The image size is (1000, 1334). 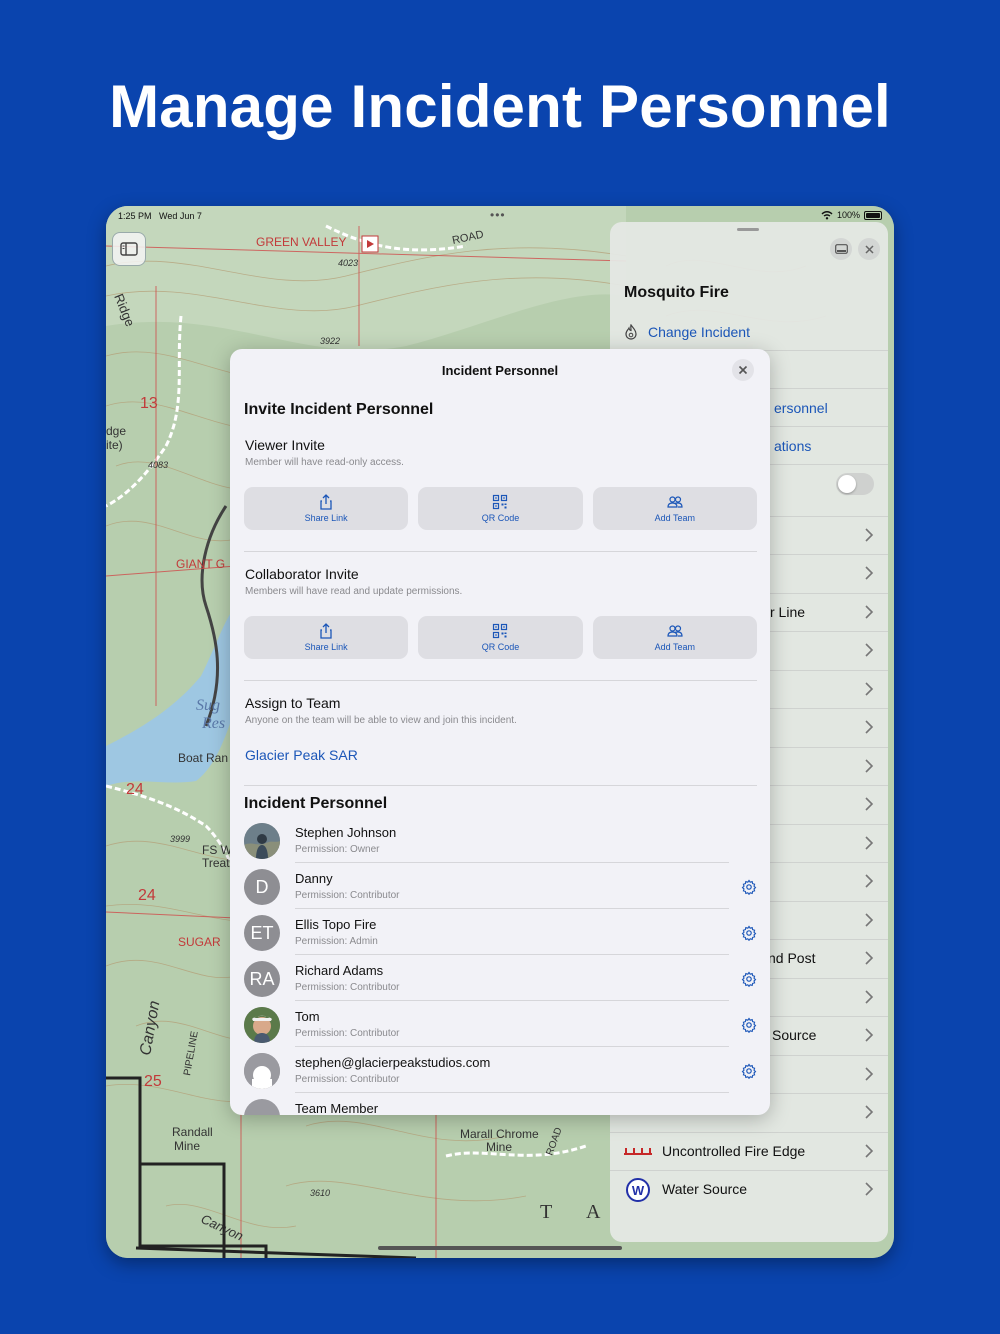 I want to click on viewer-add-team-button: Add Team, so click(x=674, y=508).